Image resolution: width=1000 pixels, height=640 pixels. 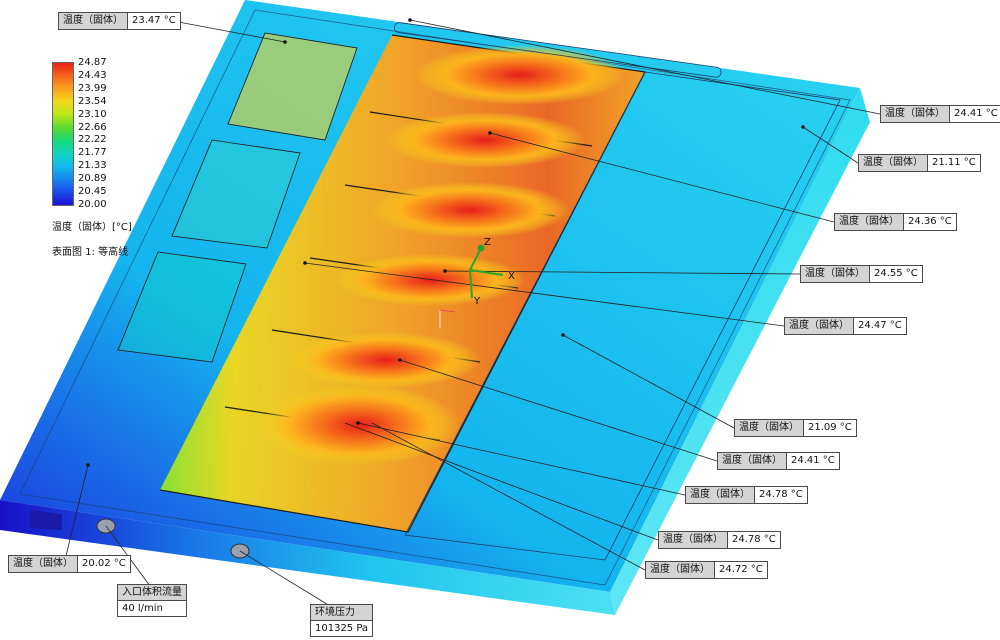 What do you see at coordinates (152, 608) in the screenshot?
I see `inlet-flow-value: 40 l/min` at bounding box center [152, 608].